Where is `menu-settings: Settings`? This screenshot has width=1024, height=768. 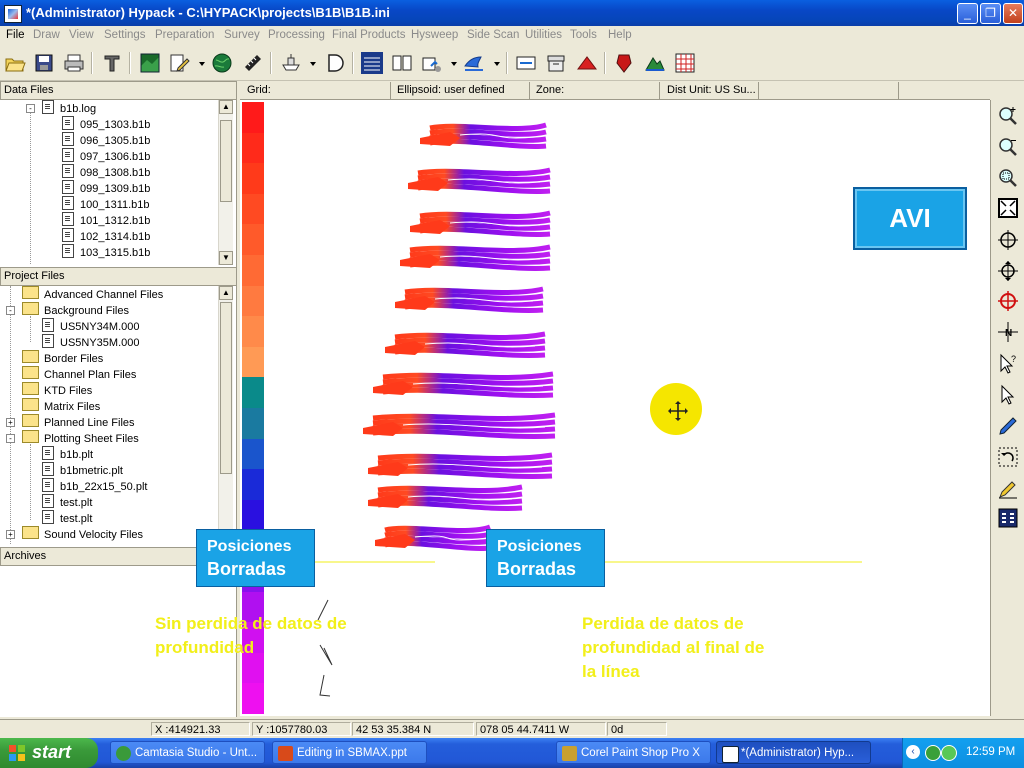
menu-settings: Settings is located at coordinates (125, 35).